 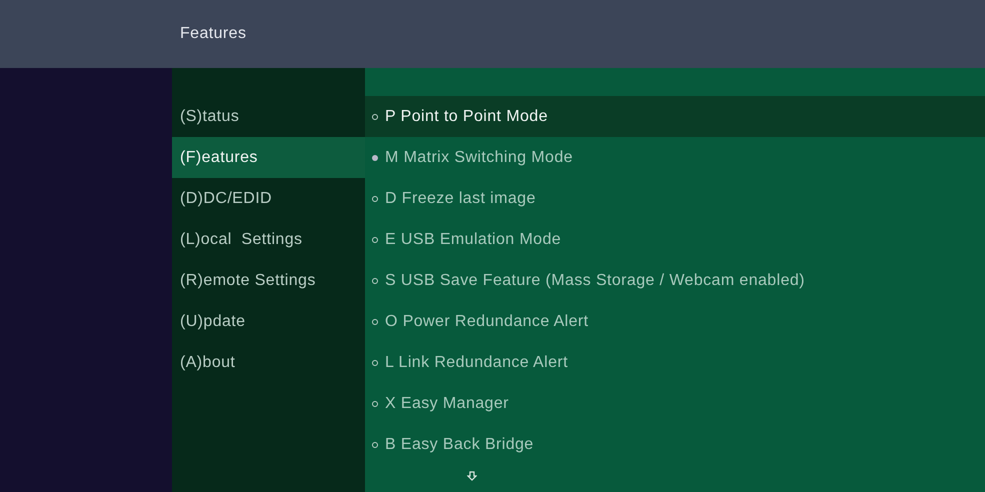 I want to click on menu-item: (D)DC/EDID, so click(x=268, y=198).